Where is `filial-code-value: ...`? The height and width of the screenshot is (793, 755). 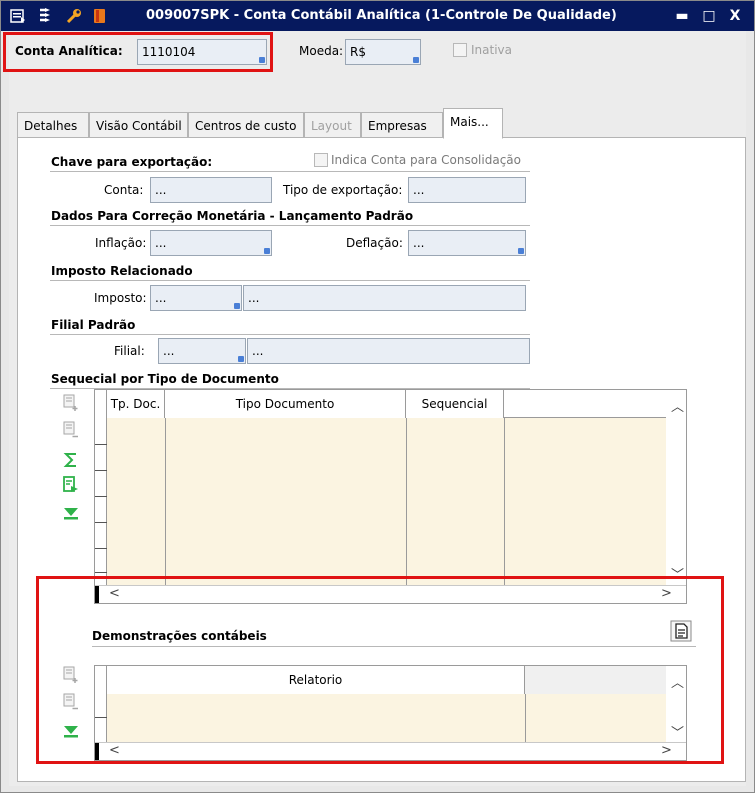
filial-code-value: ... is located at coordinates (169, 351).